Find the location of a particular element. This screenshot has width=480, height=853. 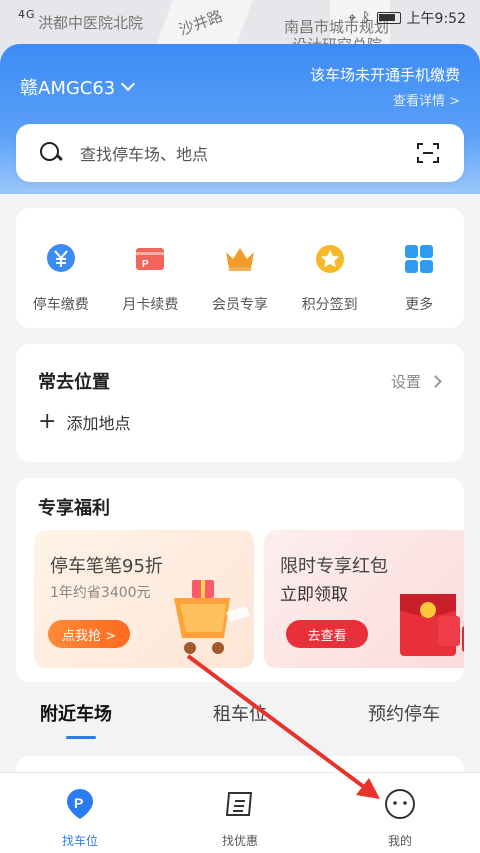

add-location-button: + 添加地点 is located at coordinates (84, 422).